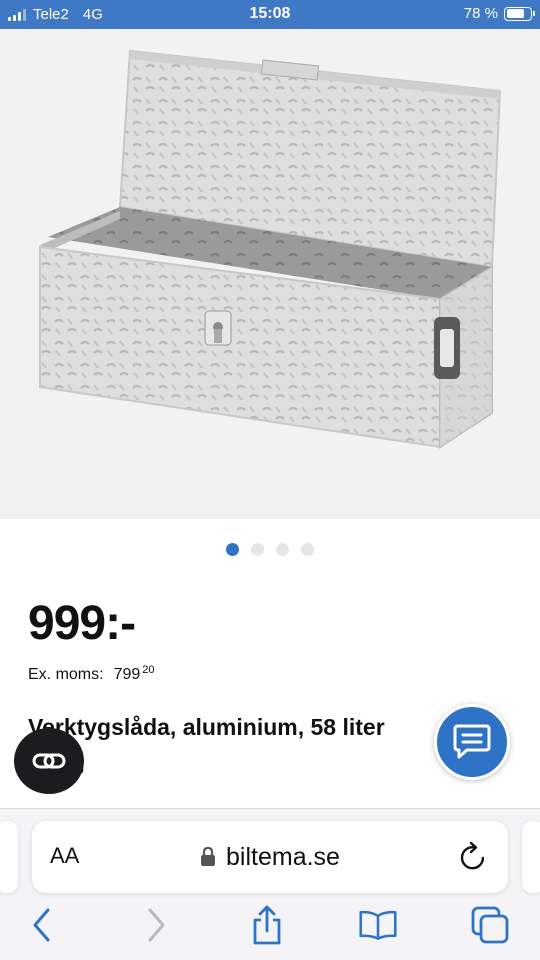 The width and height of the screenshot is (540, 960). What do you see at coordinates (66, 674) in the screenshot?
I see `ex-moms-label: Ex. moms:` at bounding box center [66, 674].